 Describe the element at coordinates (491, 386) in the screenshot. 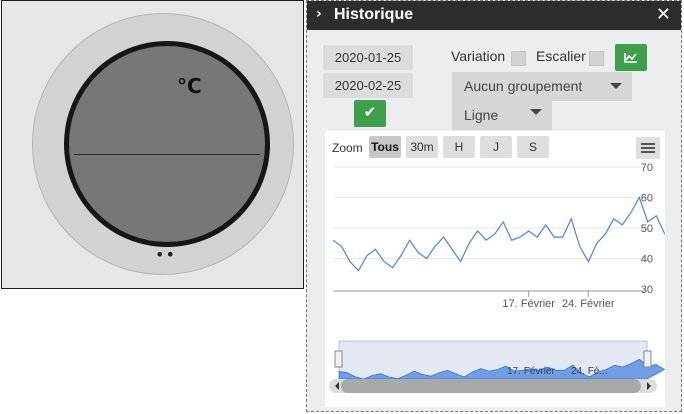

I see `scrollbar-thumb` at that location.